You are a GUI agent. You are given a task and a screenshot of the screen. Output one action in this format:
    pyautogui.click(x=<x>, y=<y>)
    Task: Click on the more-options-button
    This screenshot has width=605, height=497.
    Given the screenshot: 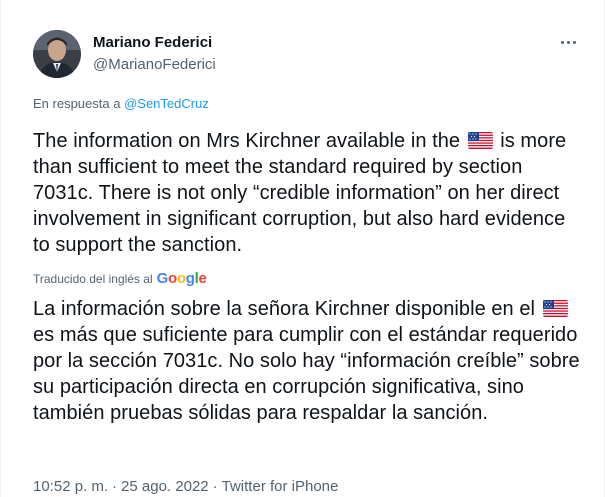 What is the action you would take?
    pyautogui.click(x=568, y=42)
    